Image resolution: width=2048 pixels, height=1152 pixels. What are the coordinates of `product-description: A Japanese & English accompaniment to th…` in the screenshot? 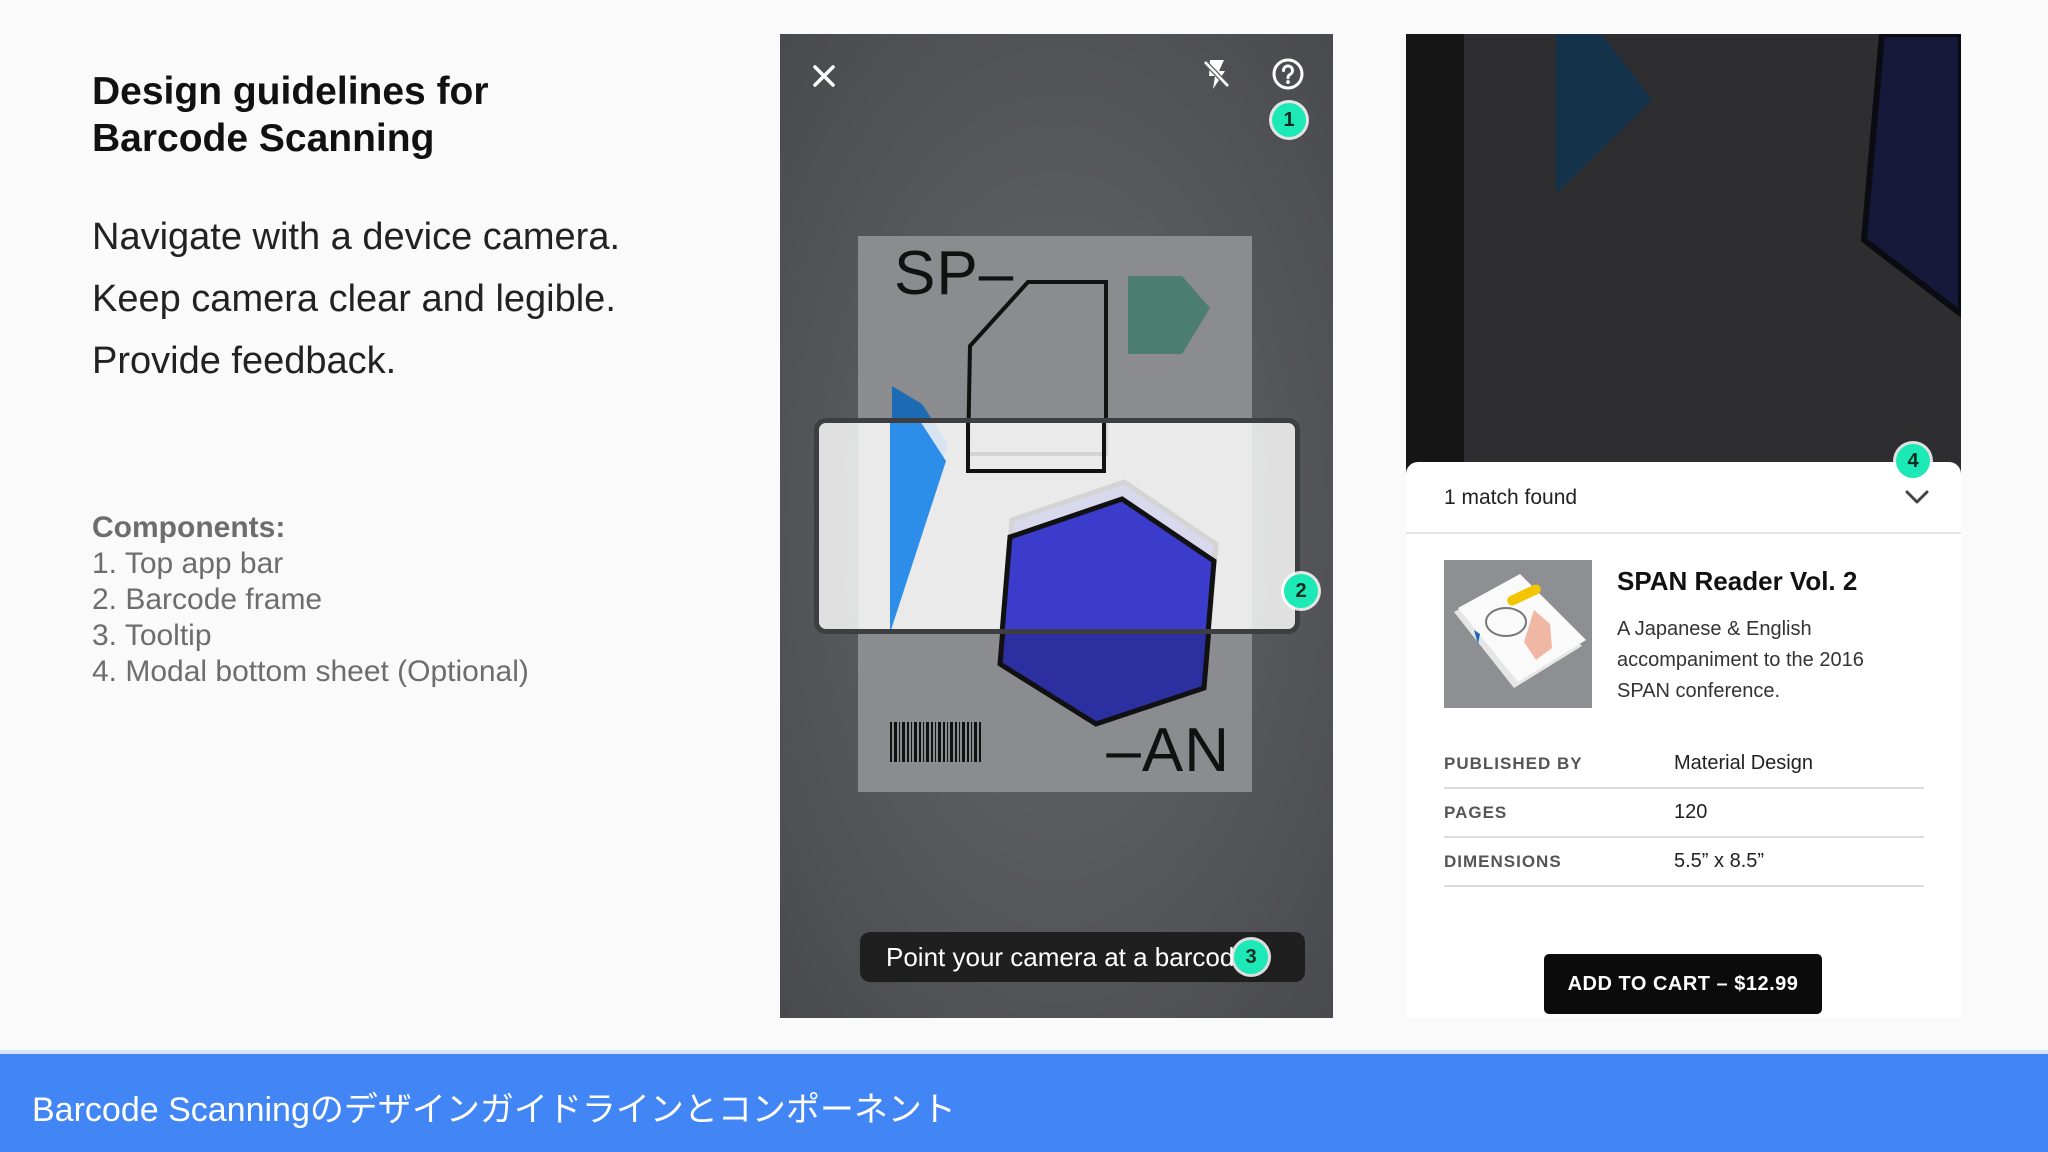 It's located at (1740, 660).